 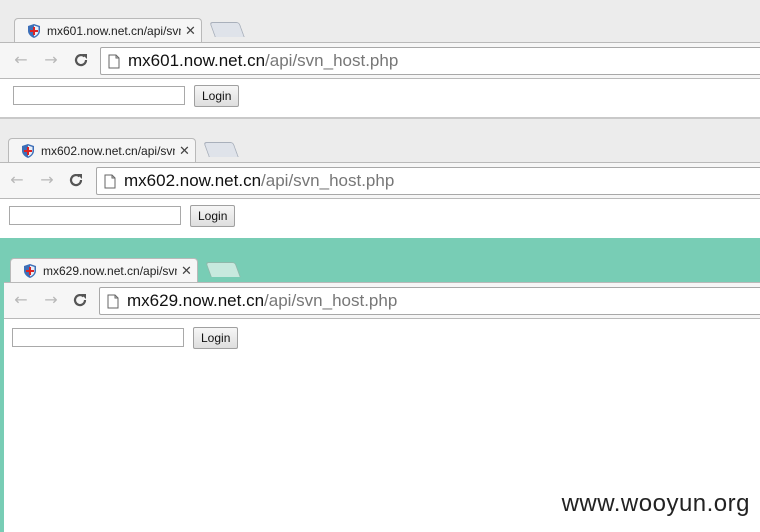 I want to click on toolbar: ← → mx601.now.net.cn/api/svn_host.php, so click(x=380, y=60).